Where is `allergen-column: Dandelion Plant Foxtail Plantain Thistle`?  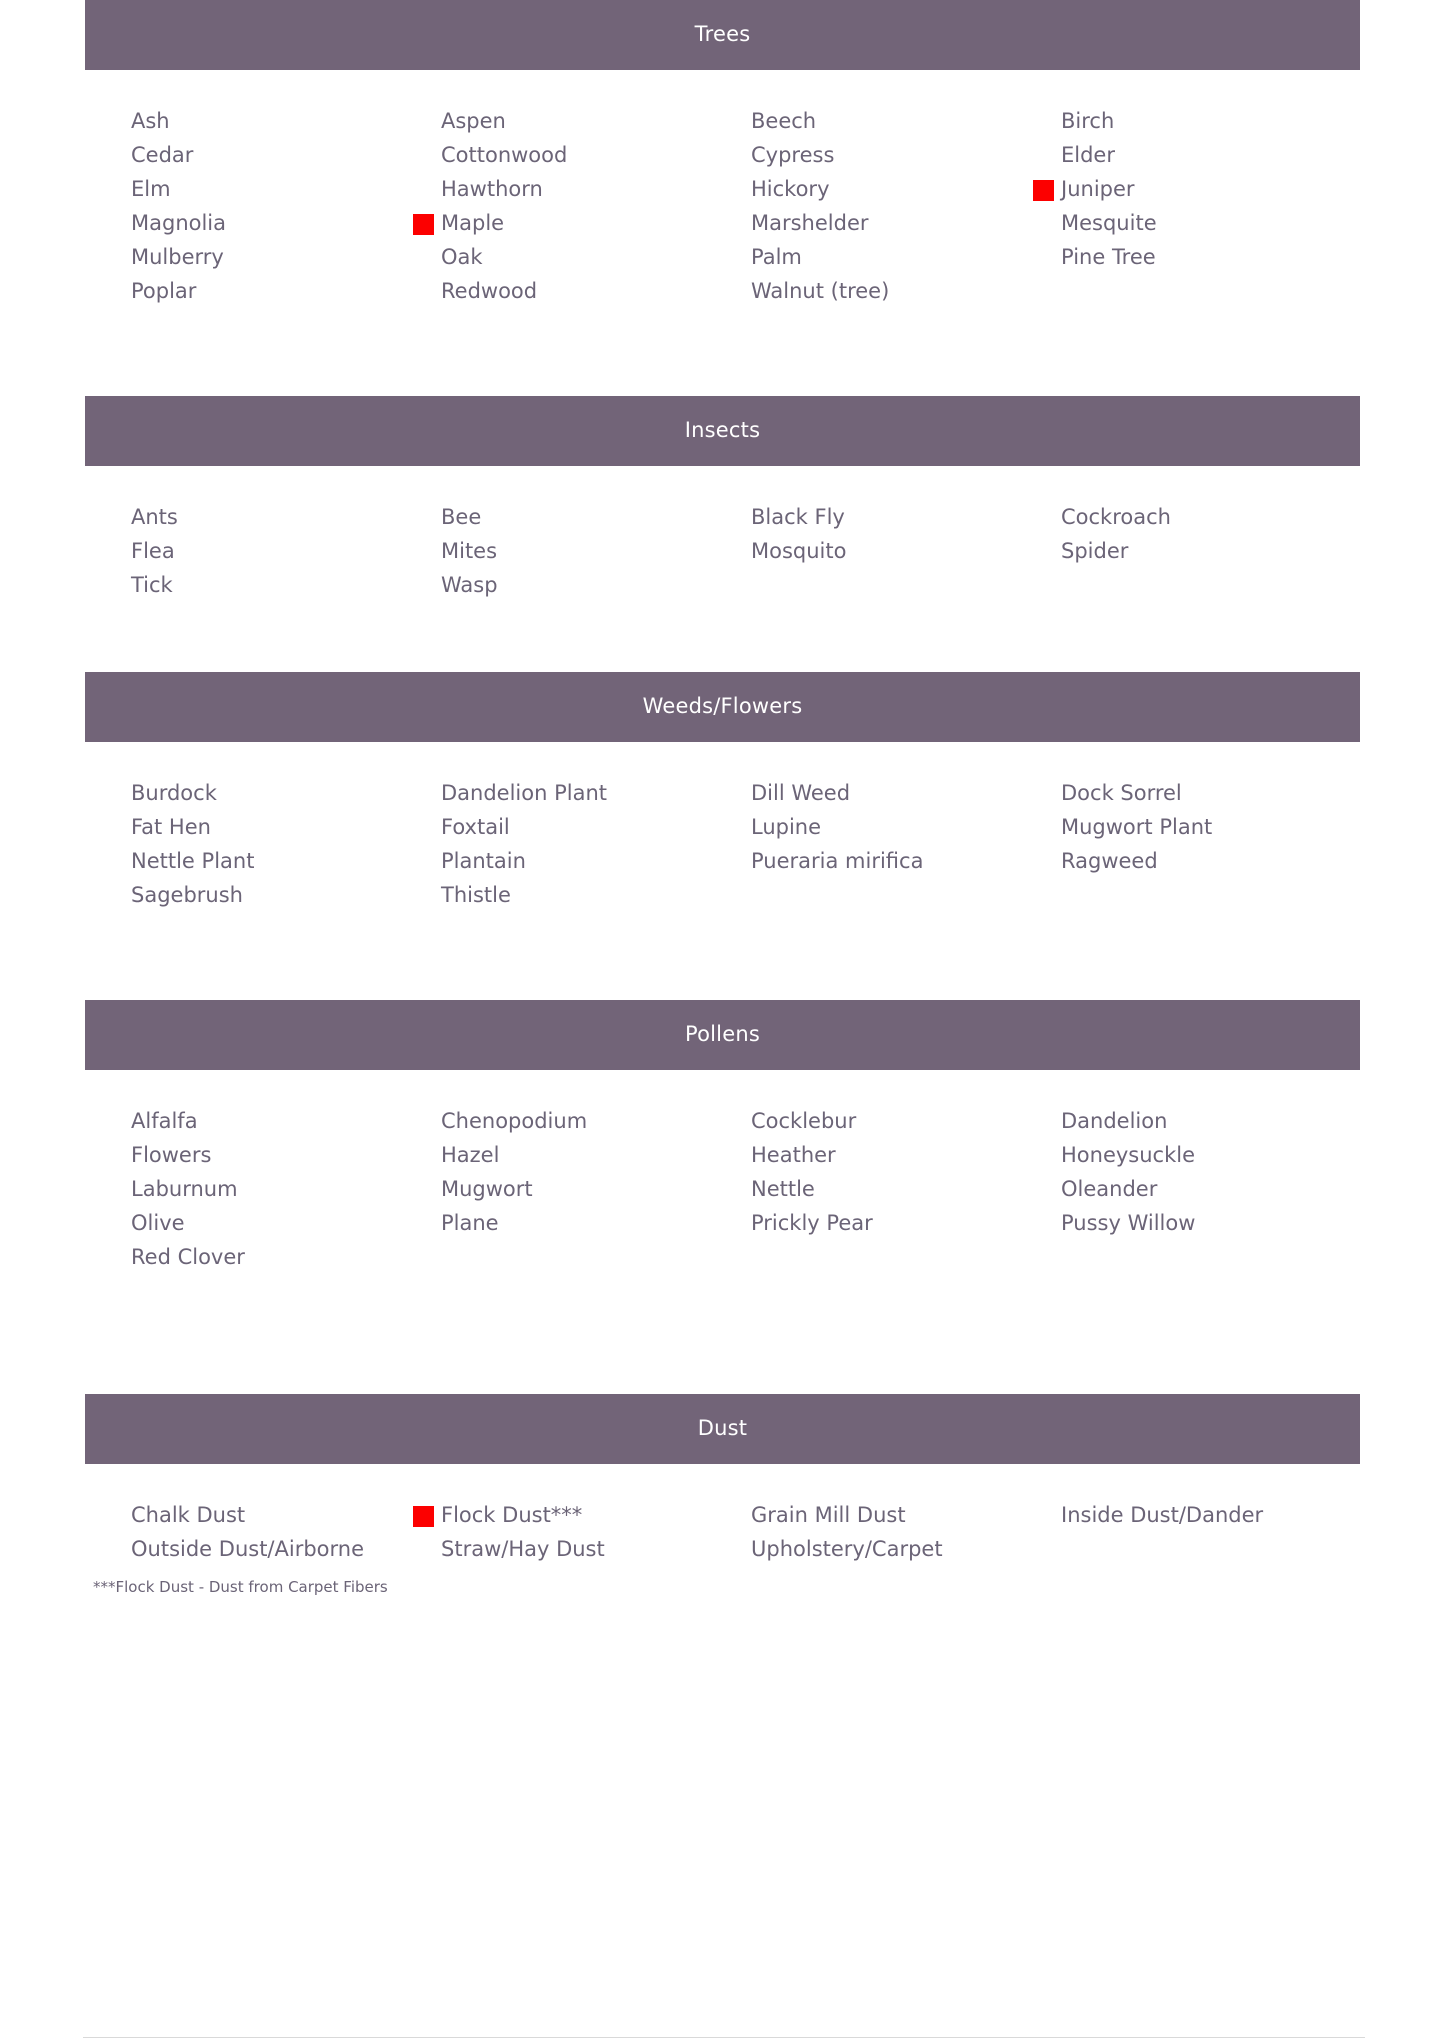 allergen-column: Dandelion Plant Foxtail Plantain Thistle is located at coordinates (596, 844).